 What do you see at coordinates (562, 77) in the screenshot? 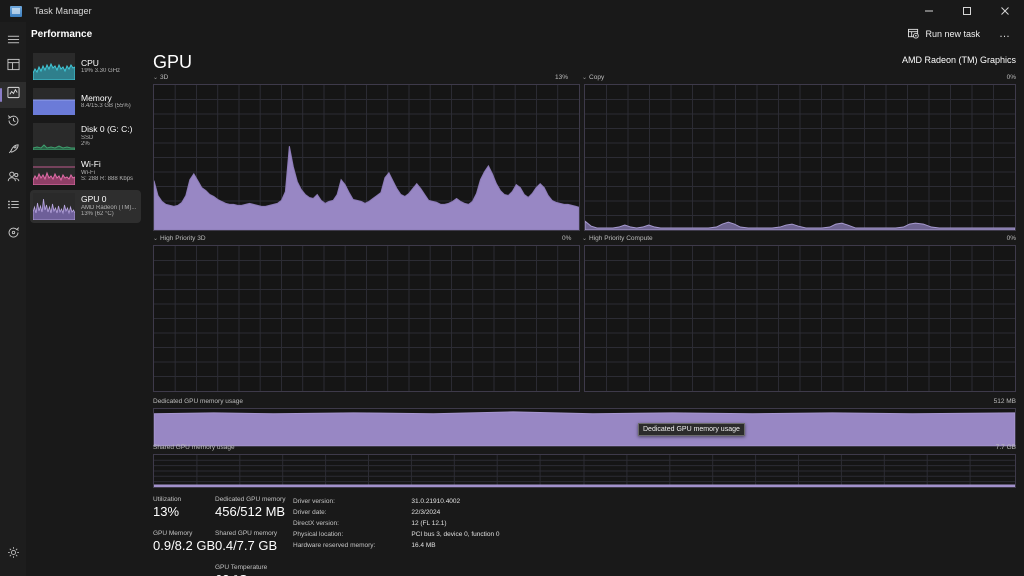
I see `graph-max-3d: 13%` at bounding box center [562, 77].